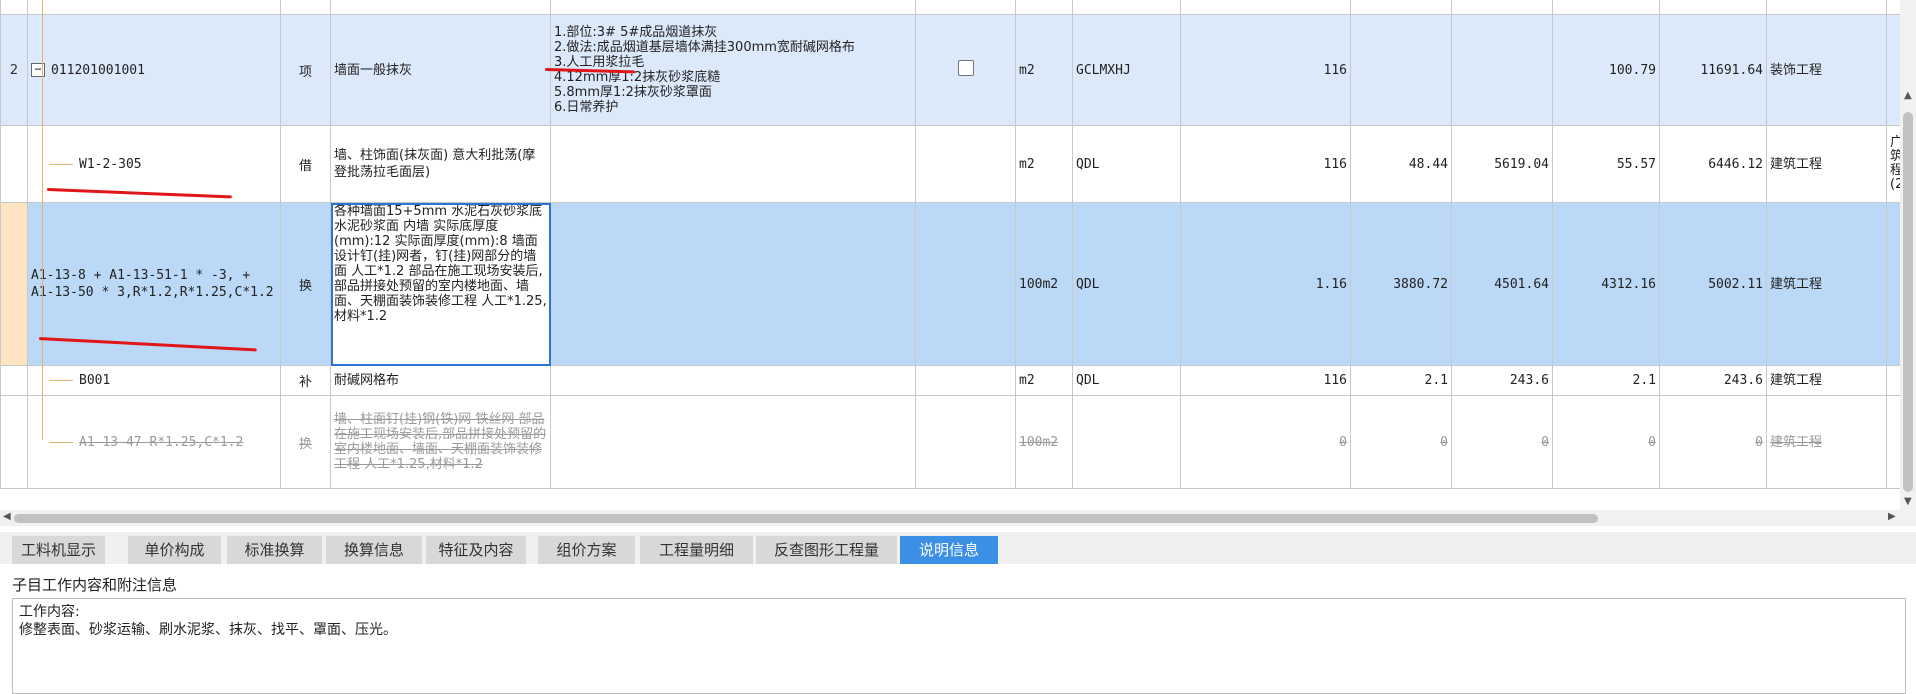 The height and width of the screenshot is (694, 1916). I want to click on row-name: 防水 人工*1.5,材料*1.05, so click(440, 7).